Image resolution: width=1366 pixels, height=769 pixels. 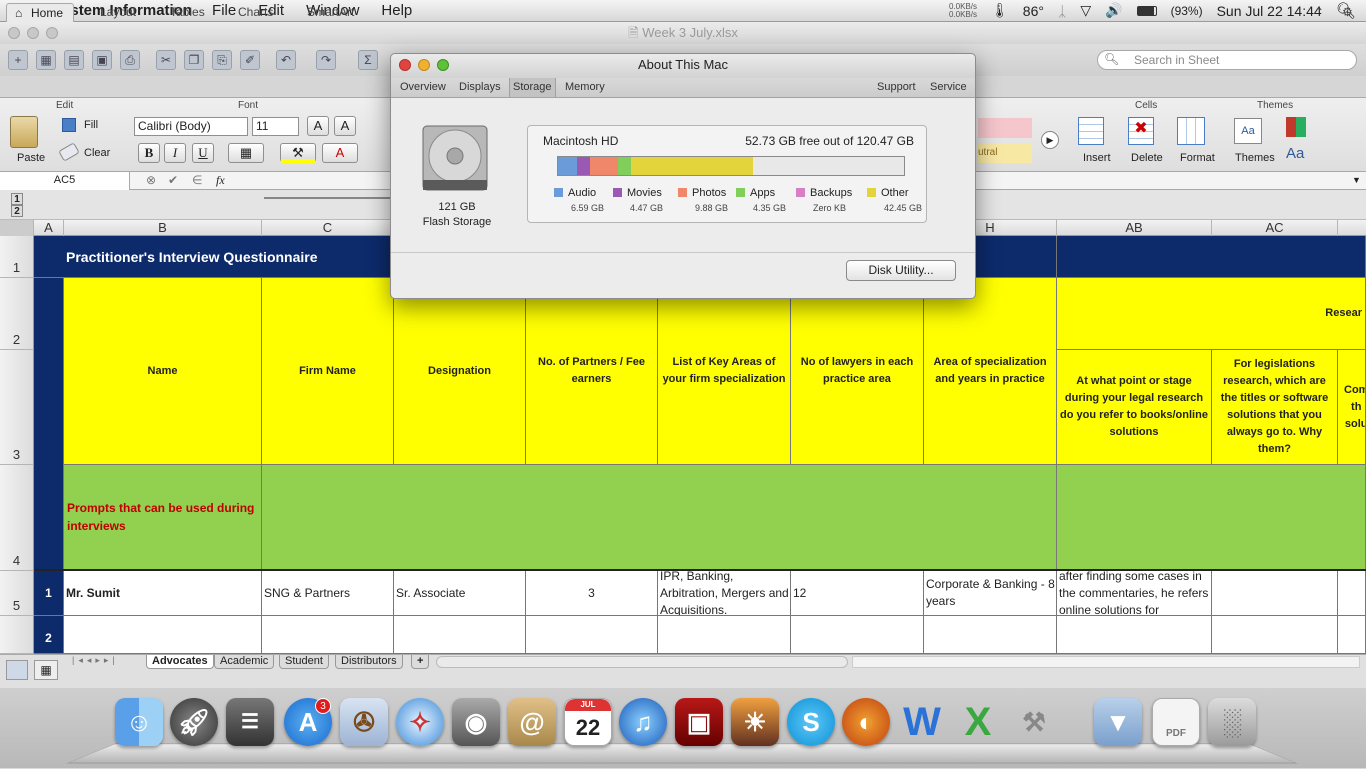 What do you see at coordinates (532, 722) in the screenshot?
I see `address-book-icon: @` at bounding box center [532, 722].